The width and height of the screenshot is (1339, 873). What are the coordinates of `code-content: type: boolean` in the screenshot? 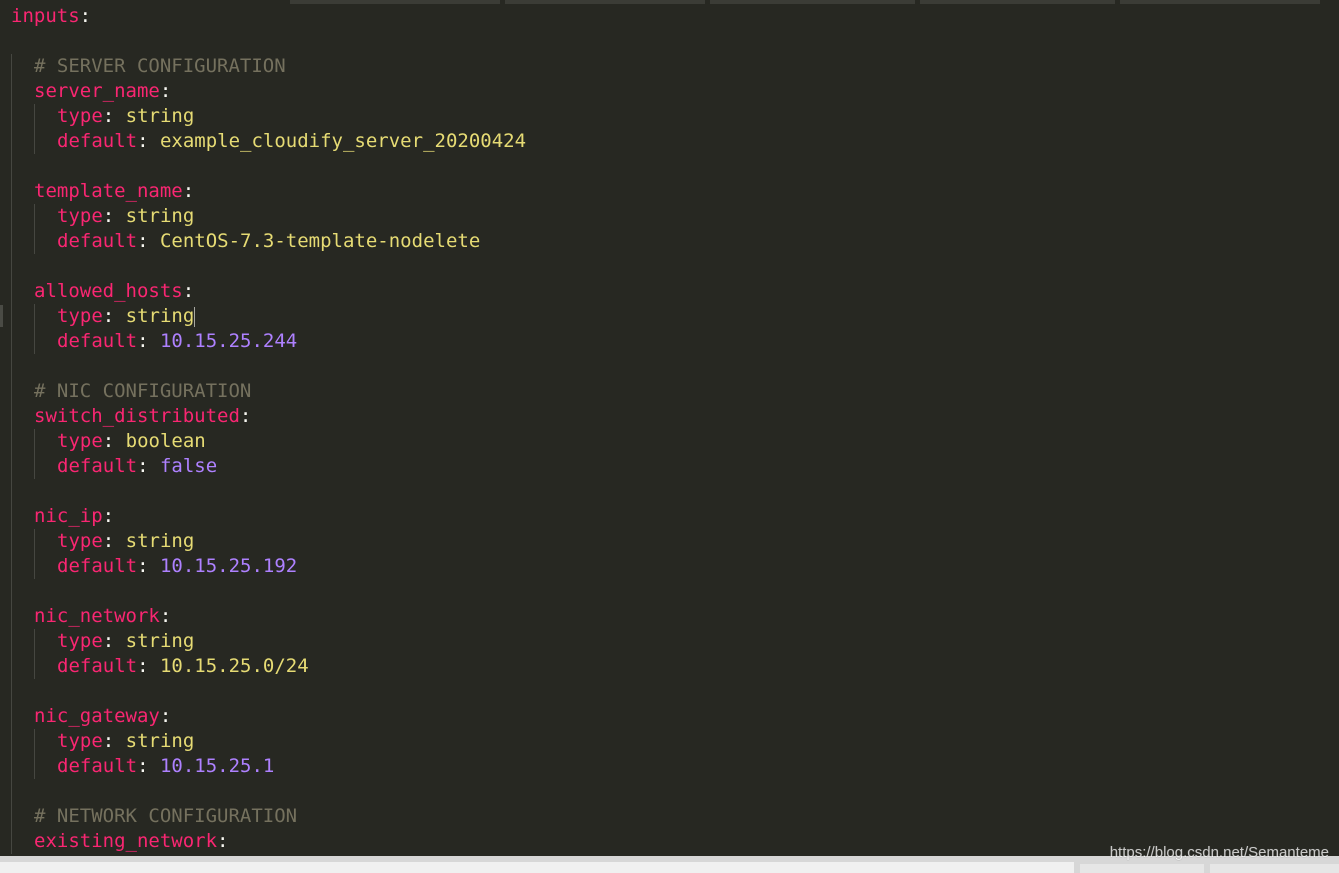 It's located at (131, 441).